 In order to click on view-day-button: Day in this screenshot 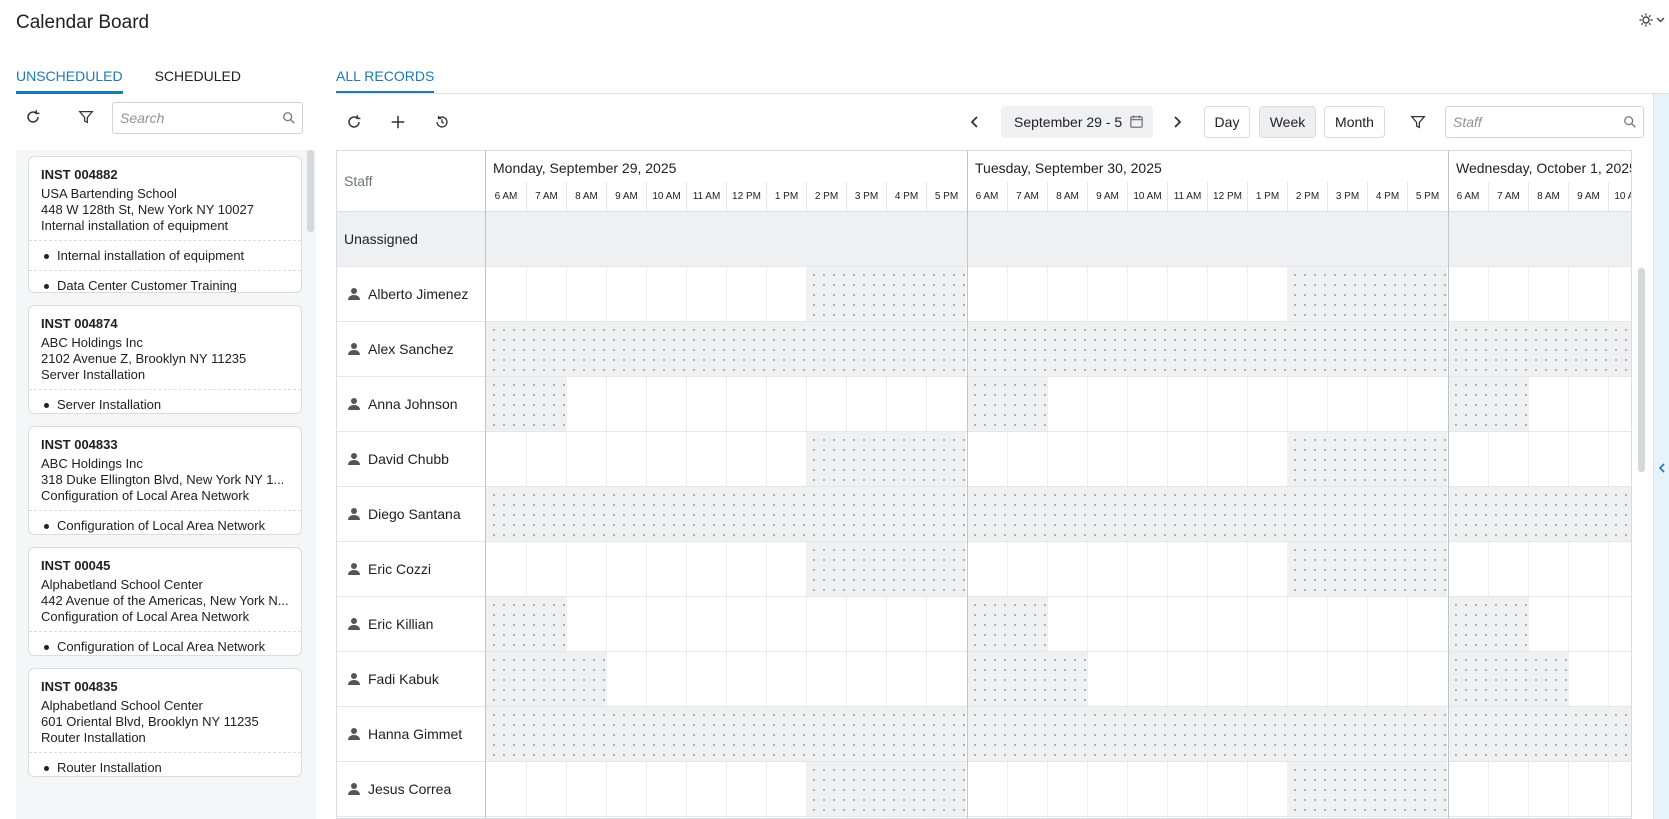, I will do `click(1227, 122)`.